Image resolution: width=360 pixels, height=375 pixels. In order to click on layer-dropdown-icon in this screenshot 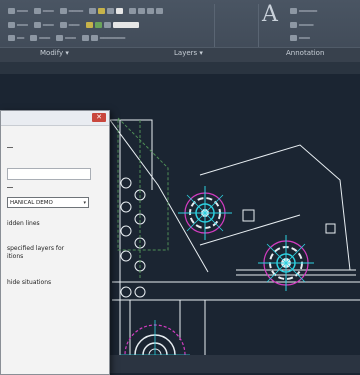, I will do `click(125, 25)`.